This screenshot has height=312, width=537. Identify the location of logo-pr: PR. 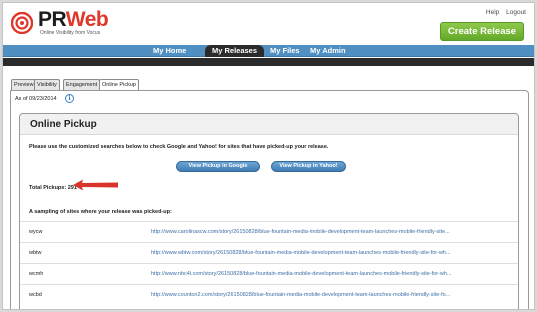
(52, 19).